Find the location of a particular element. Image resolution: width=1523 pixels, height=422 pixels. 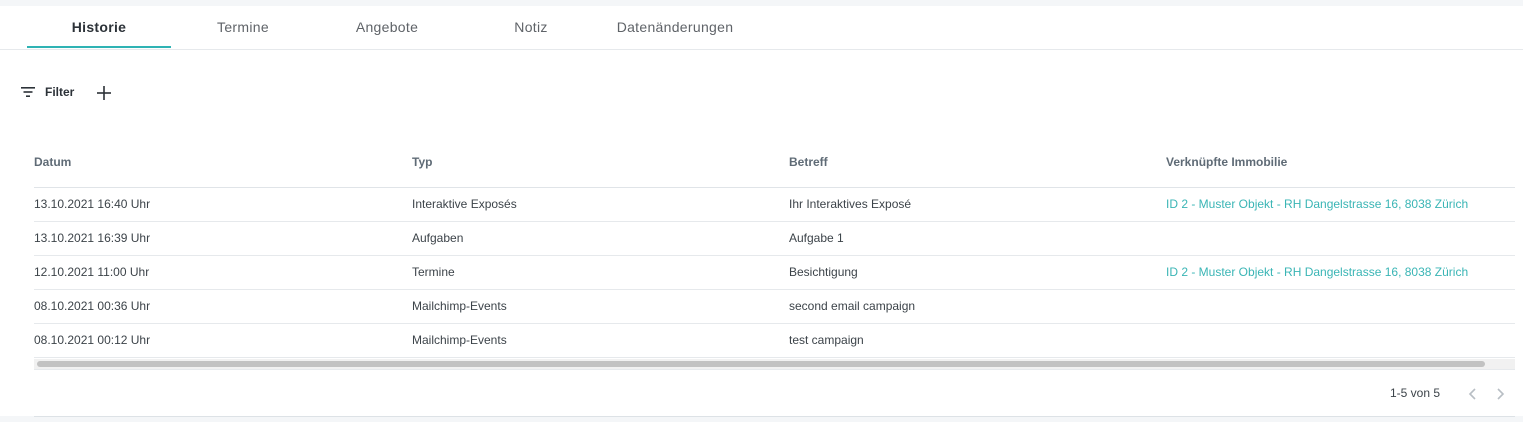

filter-label: Filter is located at coordinates (60, 92).